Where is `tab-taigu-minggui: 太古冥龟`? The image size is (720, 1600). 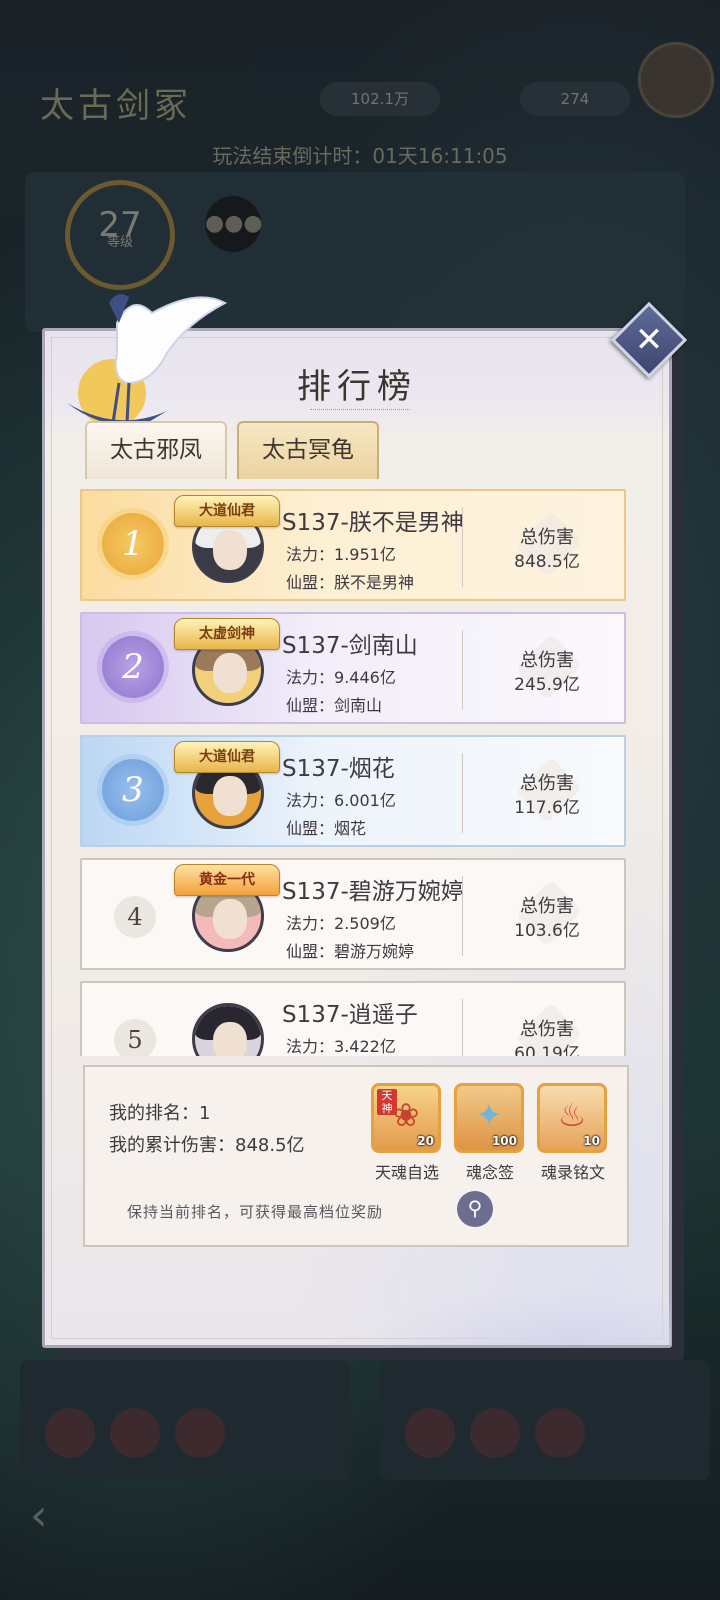
tab-taigu-minggui: 太古冥龟 is located at coordinates (308, 450).